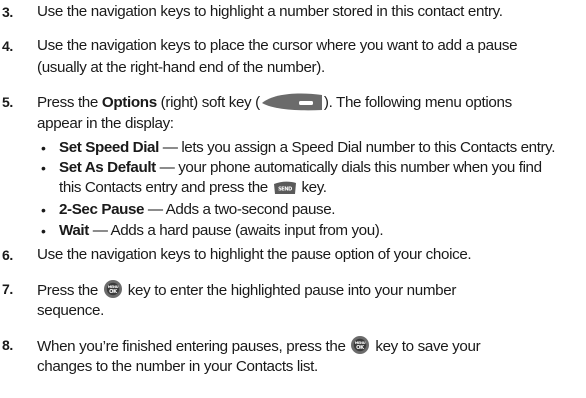 Image resolution: width=586 pixels, height=398 pixels. Describe the element at coordinates (7, 12) in the screenshot. I see `step-number: 3.` at that location.